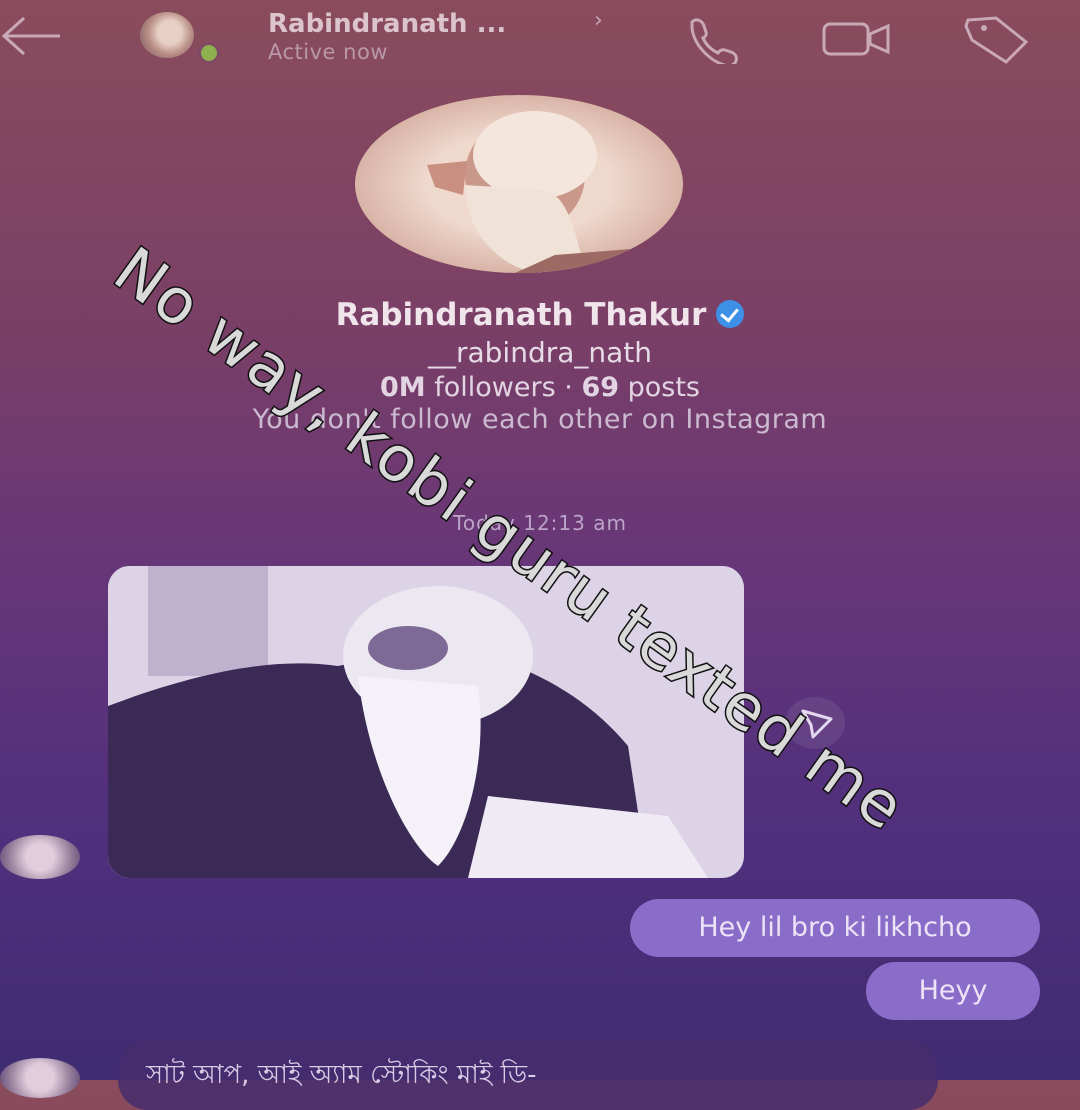 This screenshot has height=1110, width=1080. Describe the element at coordinates (714, 43) in the screenshot. I see `phone-icon` at that location.